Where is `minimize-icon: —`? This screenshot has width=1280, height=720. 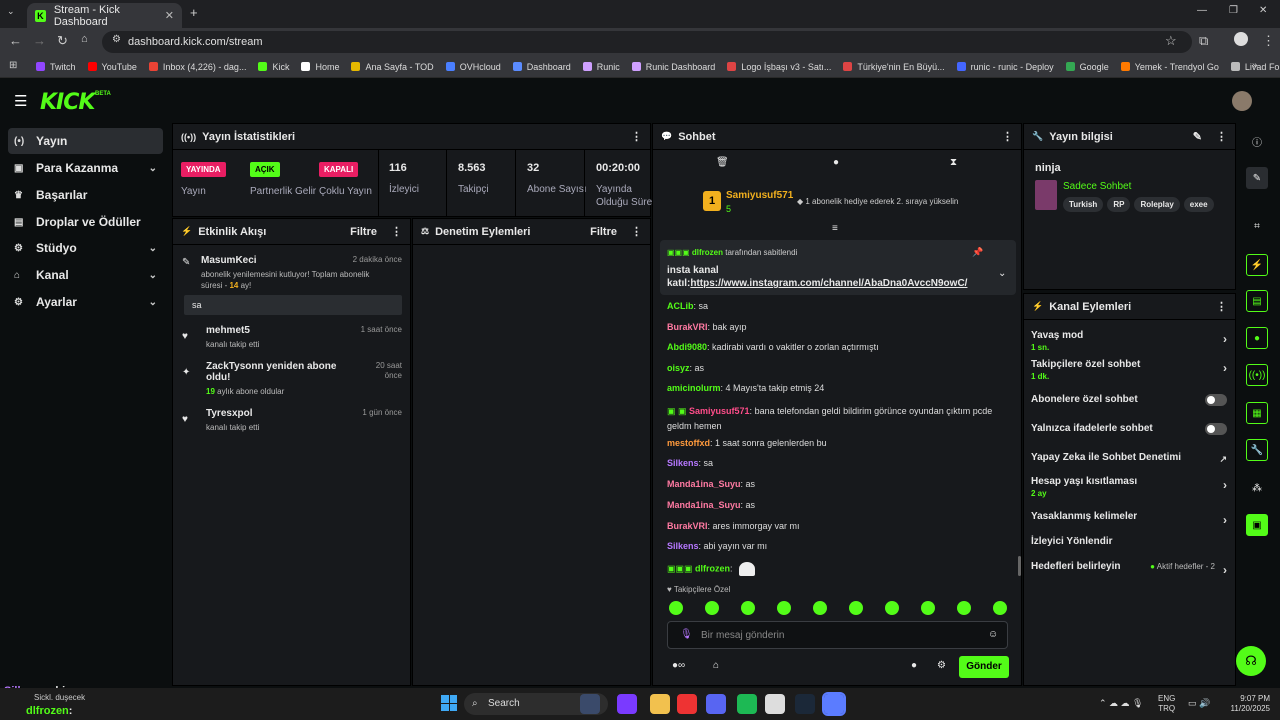
minimize-icon: — is located at coordinates (1202, 10).